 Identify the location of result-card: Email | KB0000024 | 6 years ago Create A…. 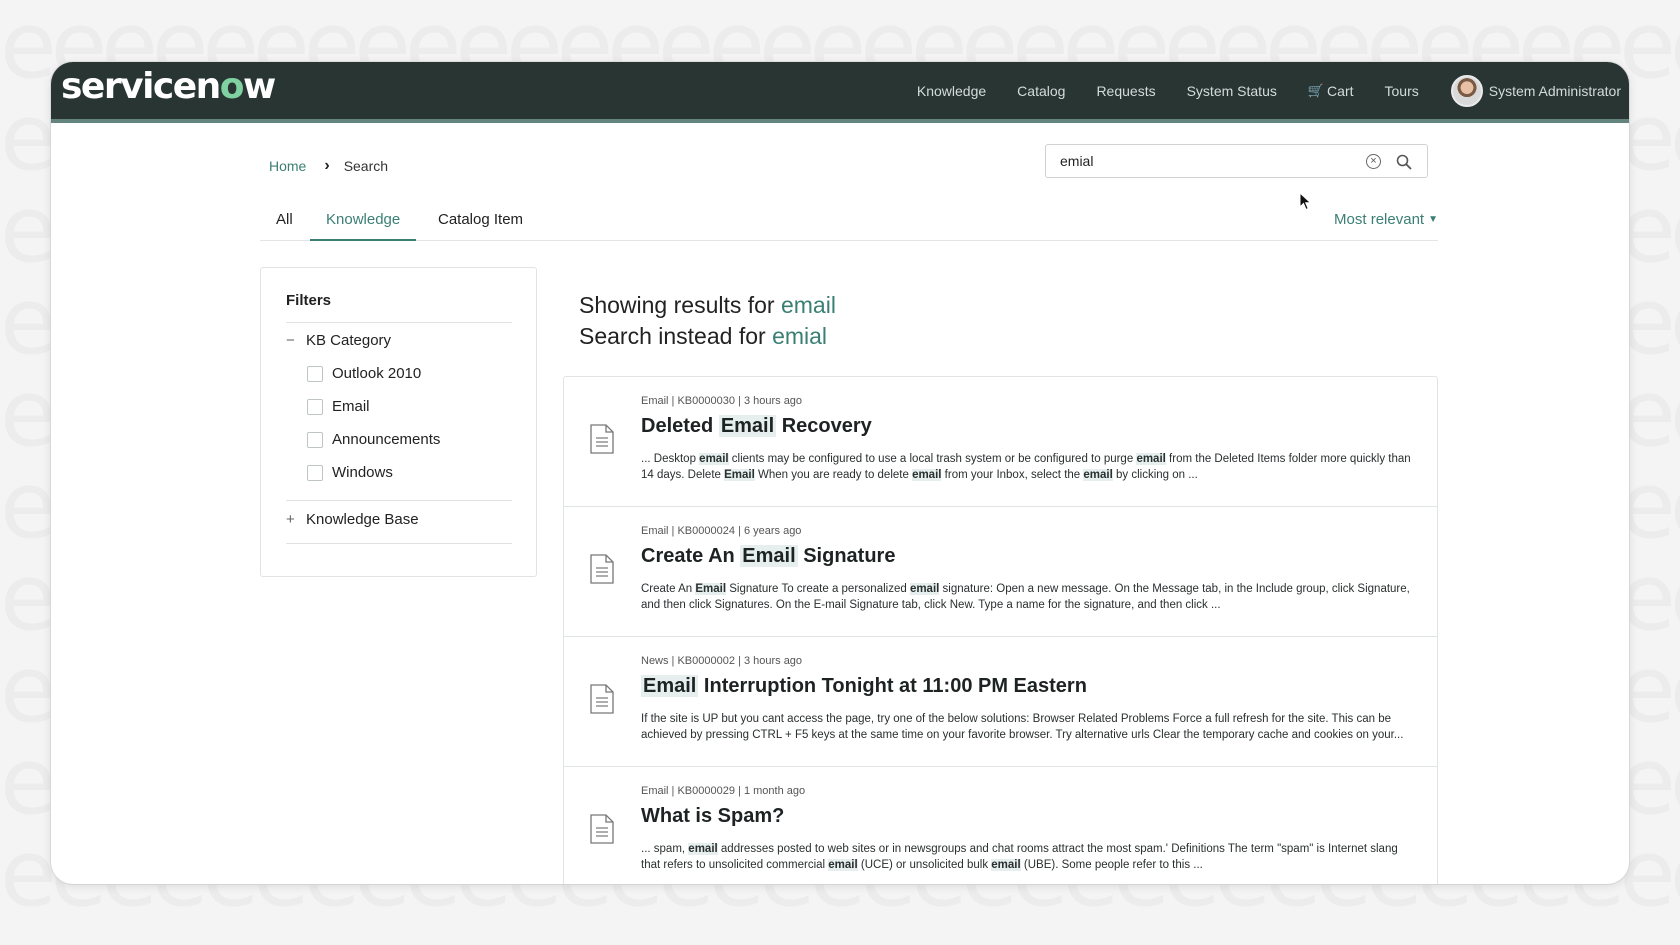
(1000, 572).